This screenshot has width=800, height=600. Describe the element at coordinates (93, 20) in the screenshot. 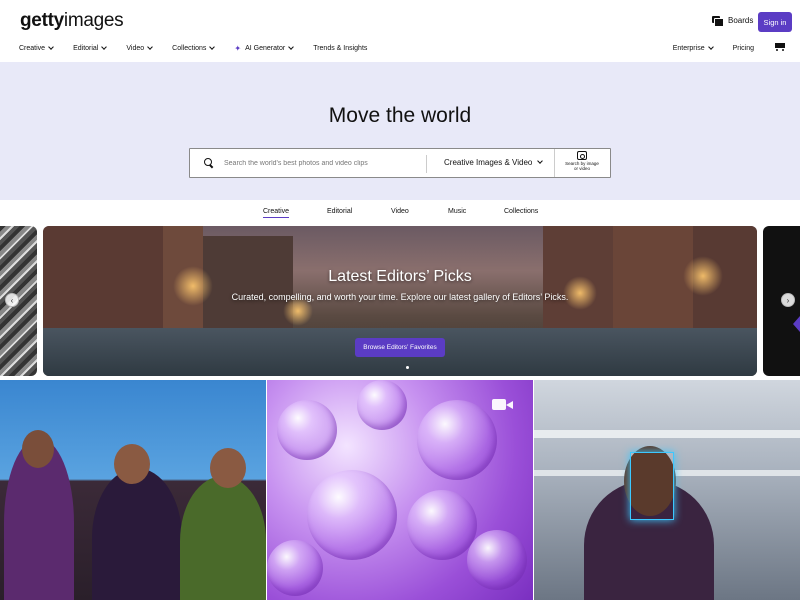

I see `logo-text-light: images` at that location.